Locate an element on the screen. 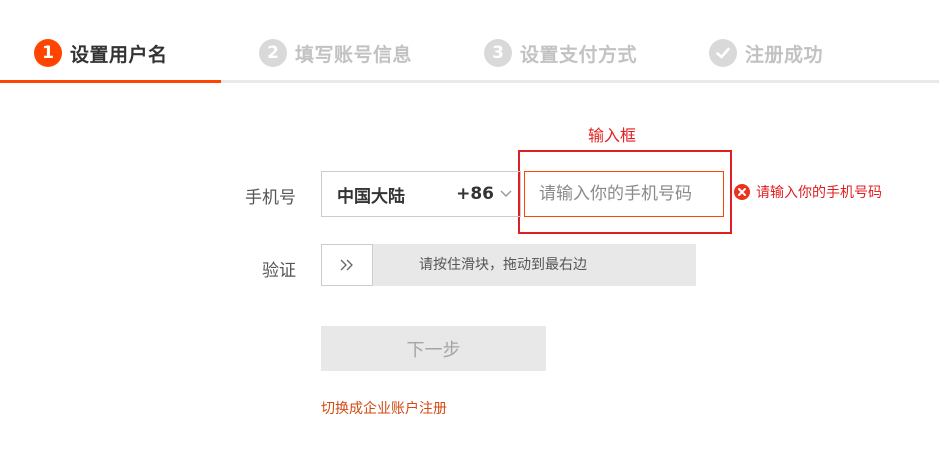  next-step-button: 下一步 is located at coordinates (433, 348).